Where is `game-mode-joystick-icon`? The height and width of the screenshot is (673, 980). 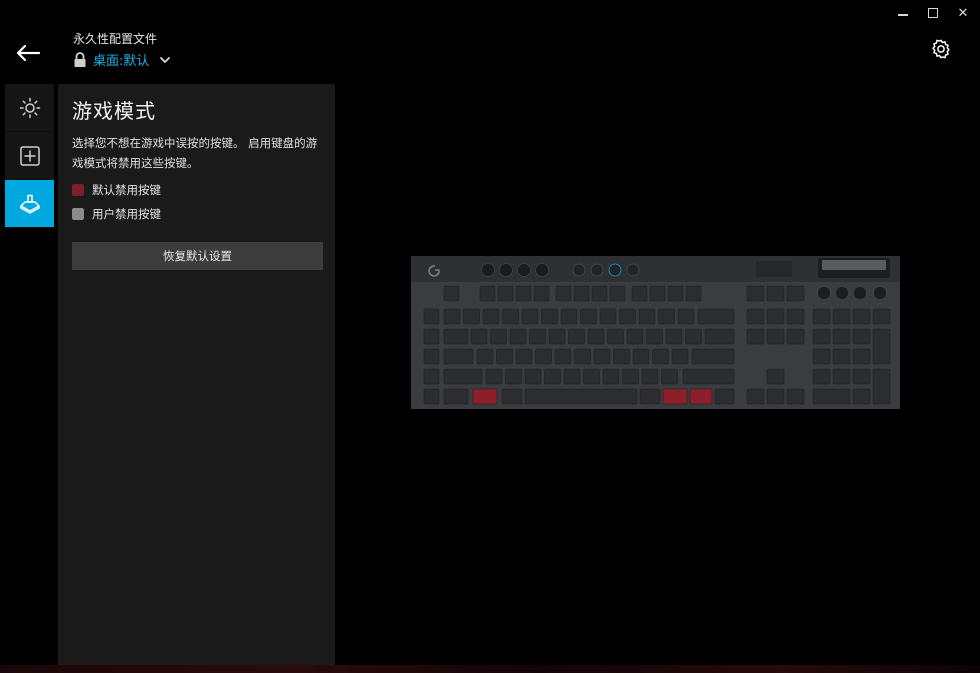 game-mode-joystick-icon is located at coordinates (29, 204).